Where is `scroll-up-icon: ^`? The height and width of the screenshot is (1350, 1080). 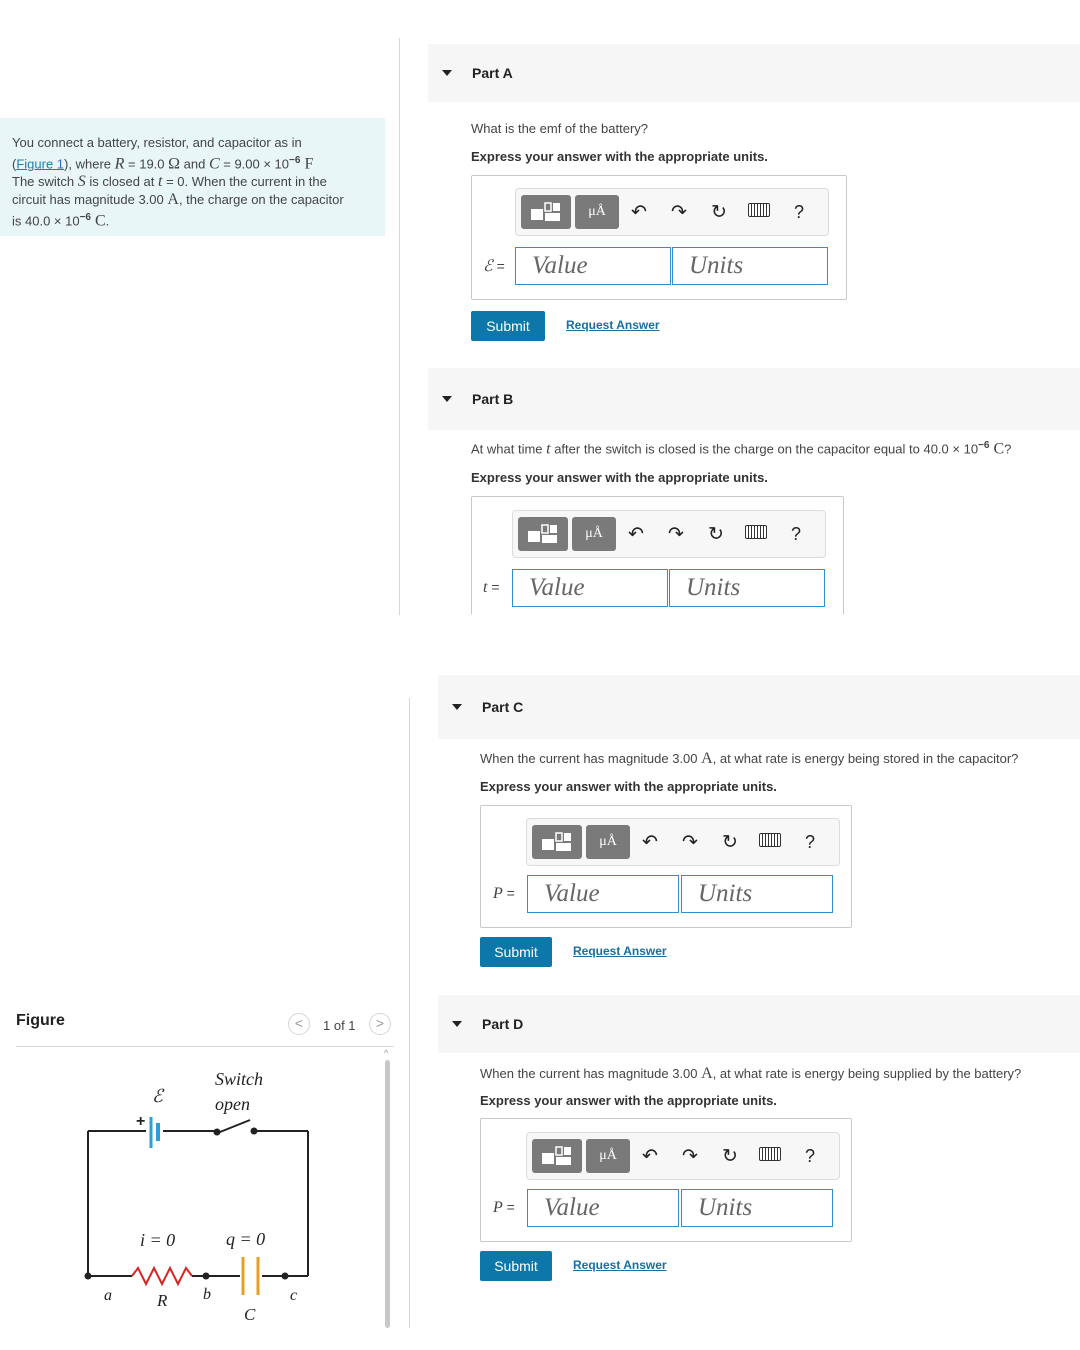 scroll-up-icon: ^ is located at coordinates (387, 1053).